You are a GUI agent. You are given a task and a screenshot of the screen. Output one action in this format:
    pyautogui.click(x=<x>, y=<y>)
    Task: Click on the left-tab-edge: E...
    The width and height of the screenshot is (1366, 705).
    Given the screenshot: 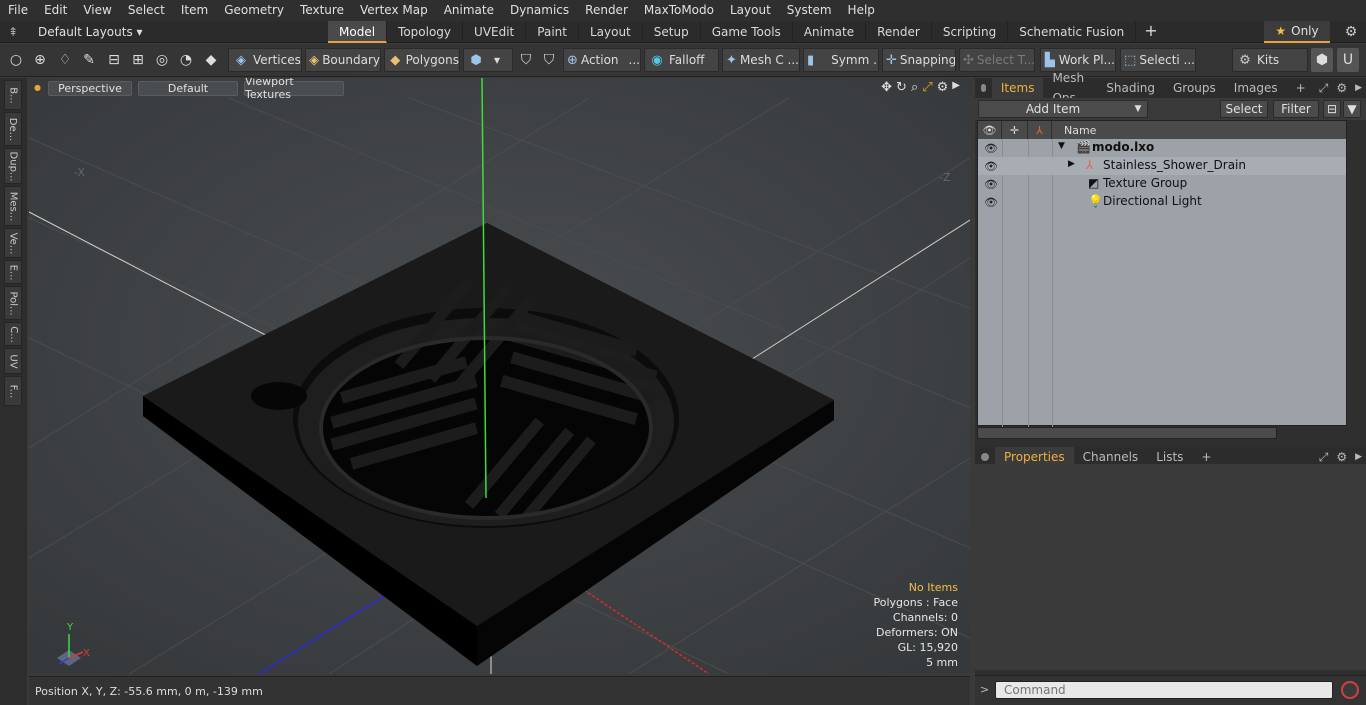 What is the action you would take?
    pyautogui.click(x=13, y=272)
    